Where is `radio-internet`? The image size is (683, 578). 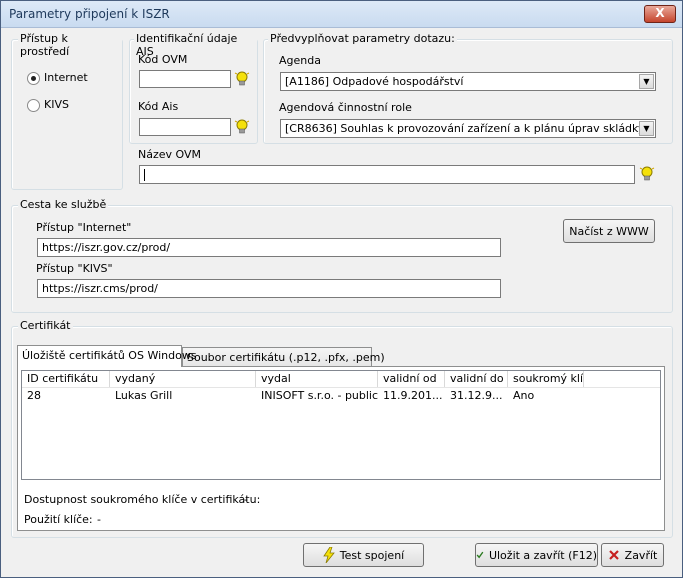
radio-internet is located at coordinates (33, 78).